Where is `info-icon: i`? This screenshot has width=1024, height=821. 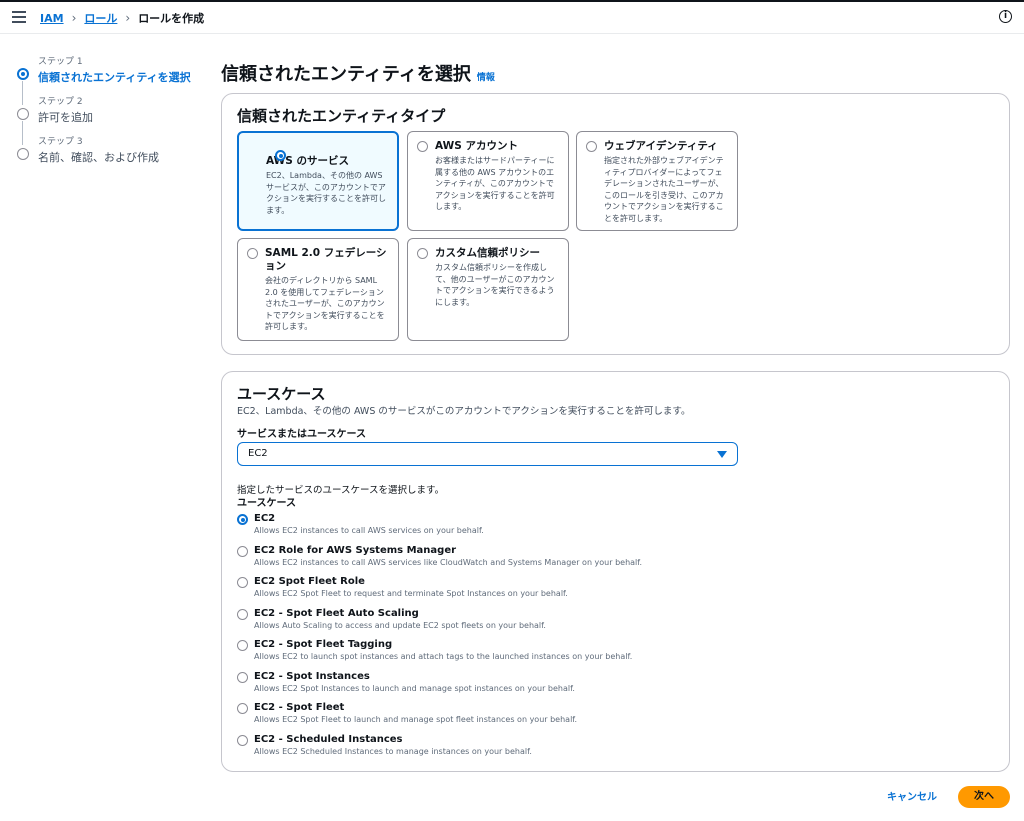
info-icon: i is located at coordinates (1005, 16).